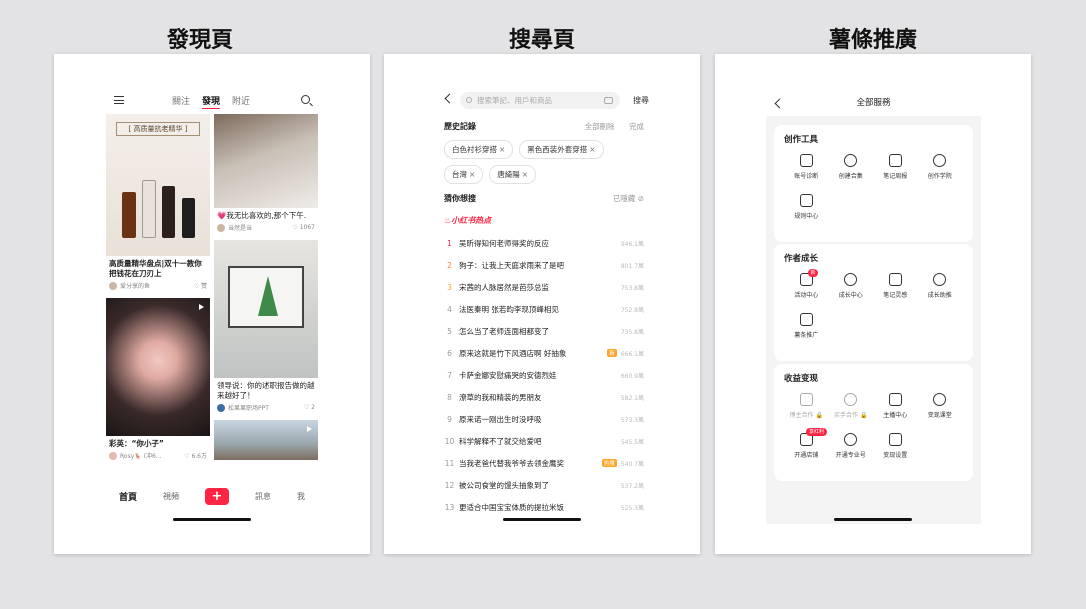  What do you see at coordinates (544, 507) in the screenshot?
I see `hot-topic-item: 13 更适合中国宝宝体质的提拉米饭 525.3萬` at bounding box center [544, 507].